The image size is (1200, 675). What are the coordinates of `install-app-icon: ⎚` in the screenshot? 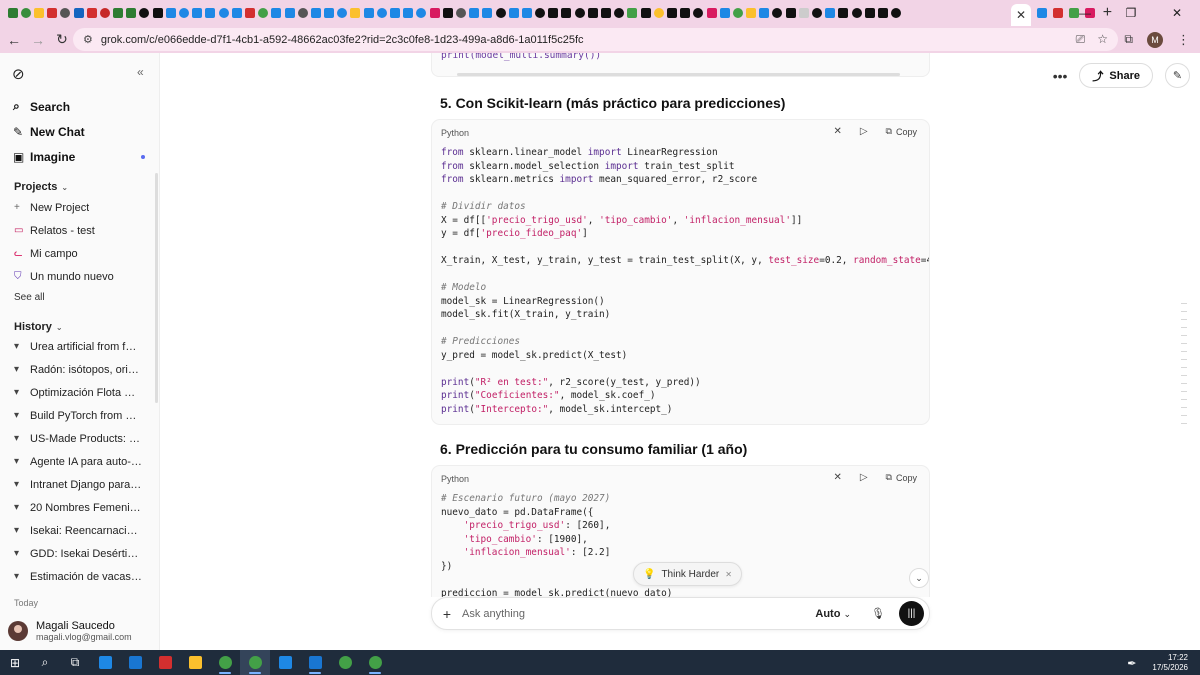 It's located at (1081, 39).